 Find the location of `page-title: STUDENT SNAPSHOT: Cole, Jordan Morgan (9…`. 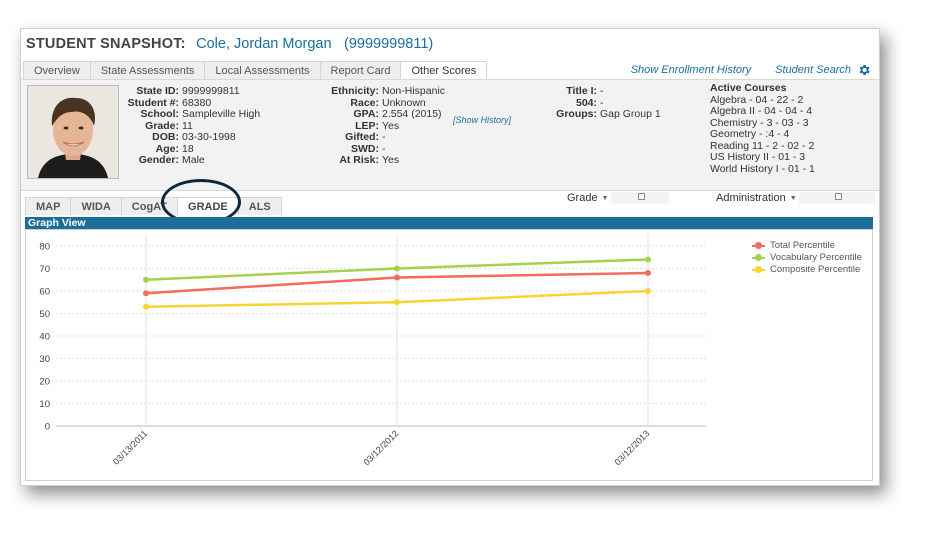

page-title: STUDENT SNAPSHOT: Cole, Jordan Morgan (9… is located at coordinates (229, 46).